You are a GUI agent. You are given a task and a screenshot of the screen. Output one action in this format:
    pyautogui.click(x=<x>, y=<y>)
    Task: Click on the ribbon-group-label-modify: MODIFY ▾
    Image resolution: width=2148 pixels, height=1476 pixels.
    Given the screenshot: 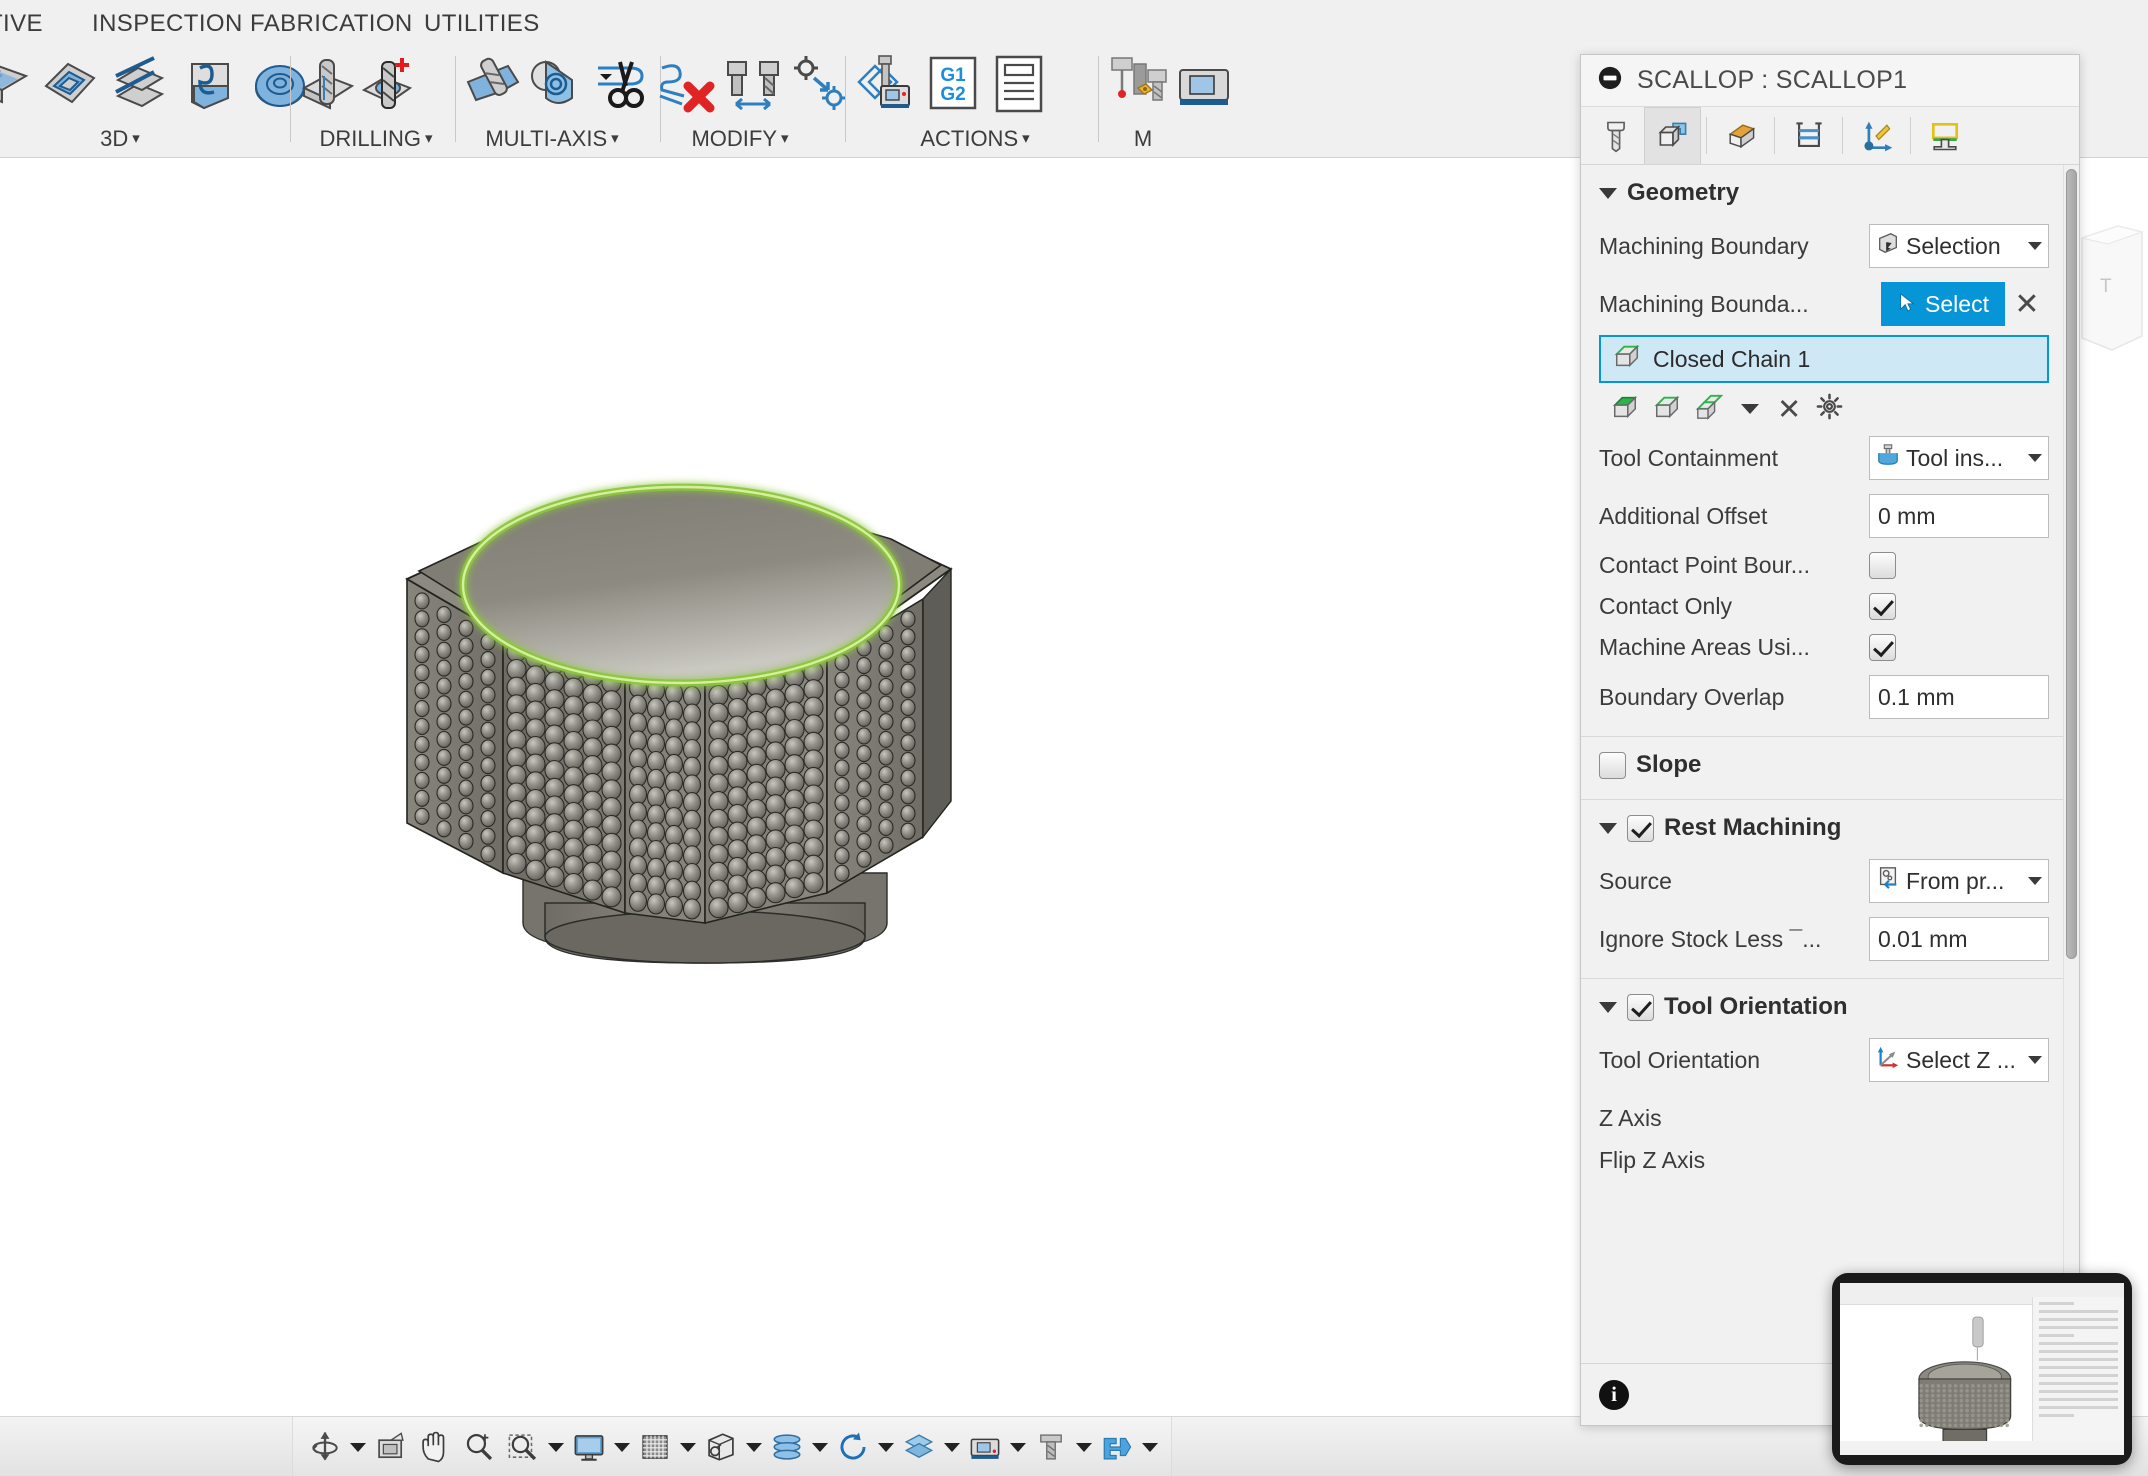 What is the action you would take?
    pyautogui.click(x=740, y=139)
    